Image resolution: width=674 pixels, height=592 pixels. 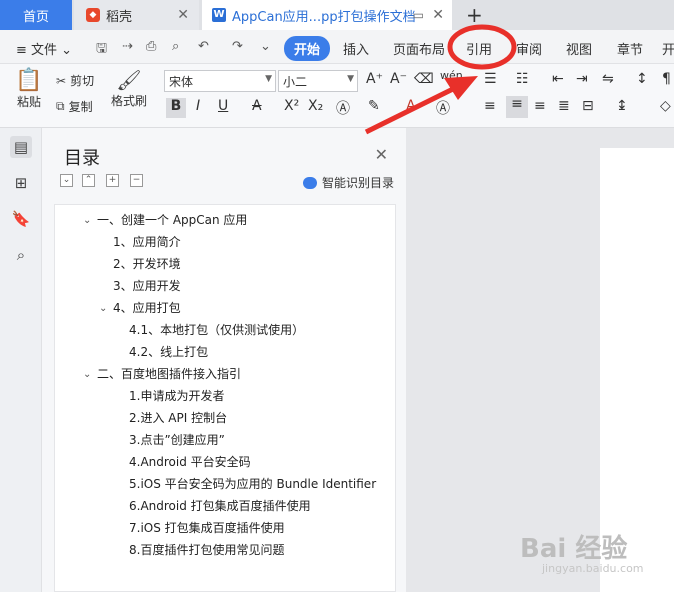 What do you see at coordinates (348, 182) in the screenshot?
I see `smart-toc-button: 智能识别目录` at bounding box center [348, 182].